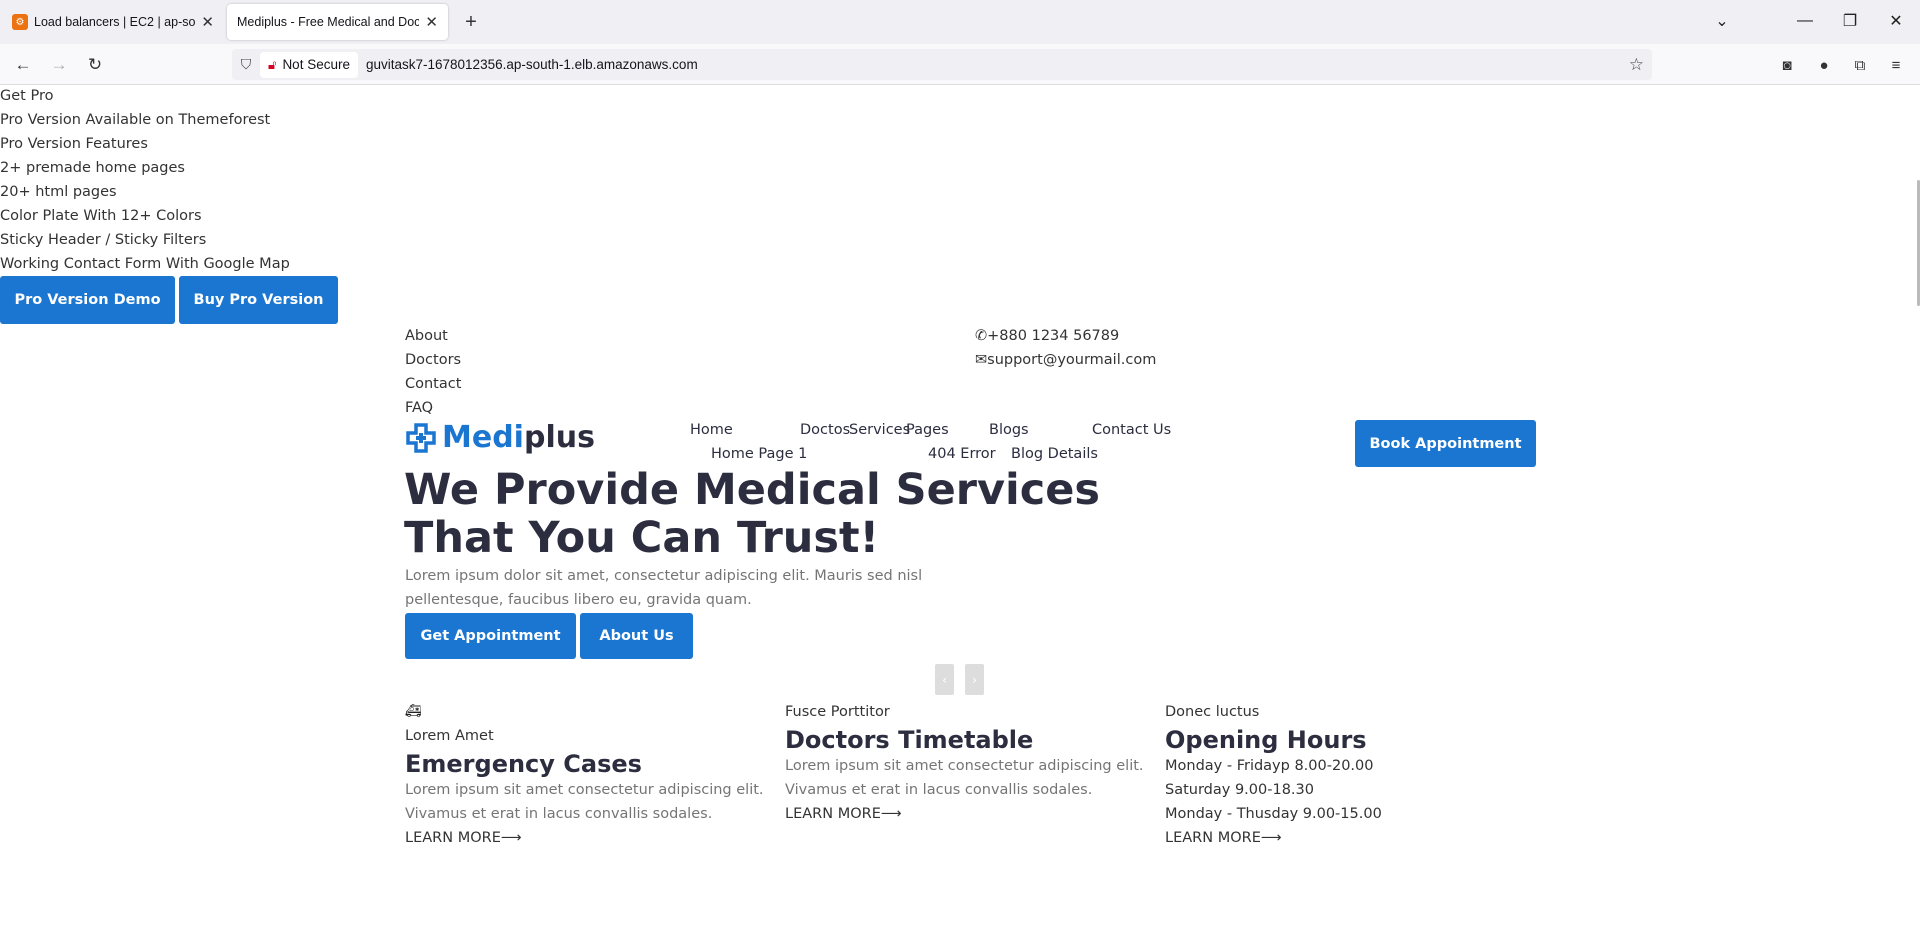  I want to click on reload-icon: ↻, so click(95, 65).